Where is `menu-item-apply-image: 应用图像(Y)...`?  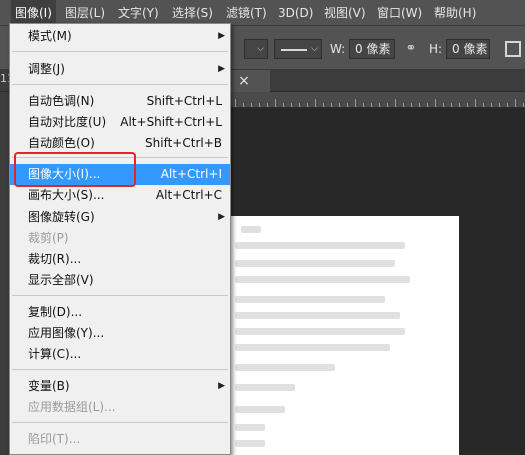
menu-item-apply-image: 应用图像(Y)... is located at coordinates (120, 333).